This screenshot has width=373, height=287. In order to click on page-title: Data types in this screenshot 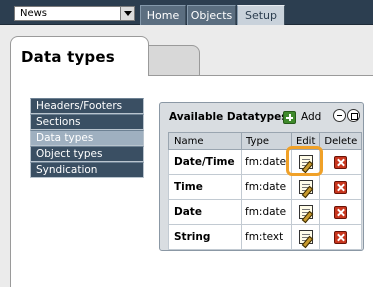, I will do `click(68, 57)`.